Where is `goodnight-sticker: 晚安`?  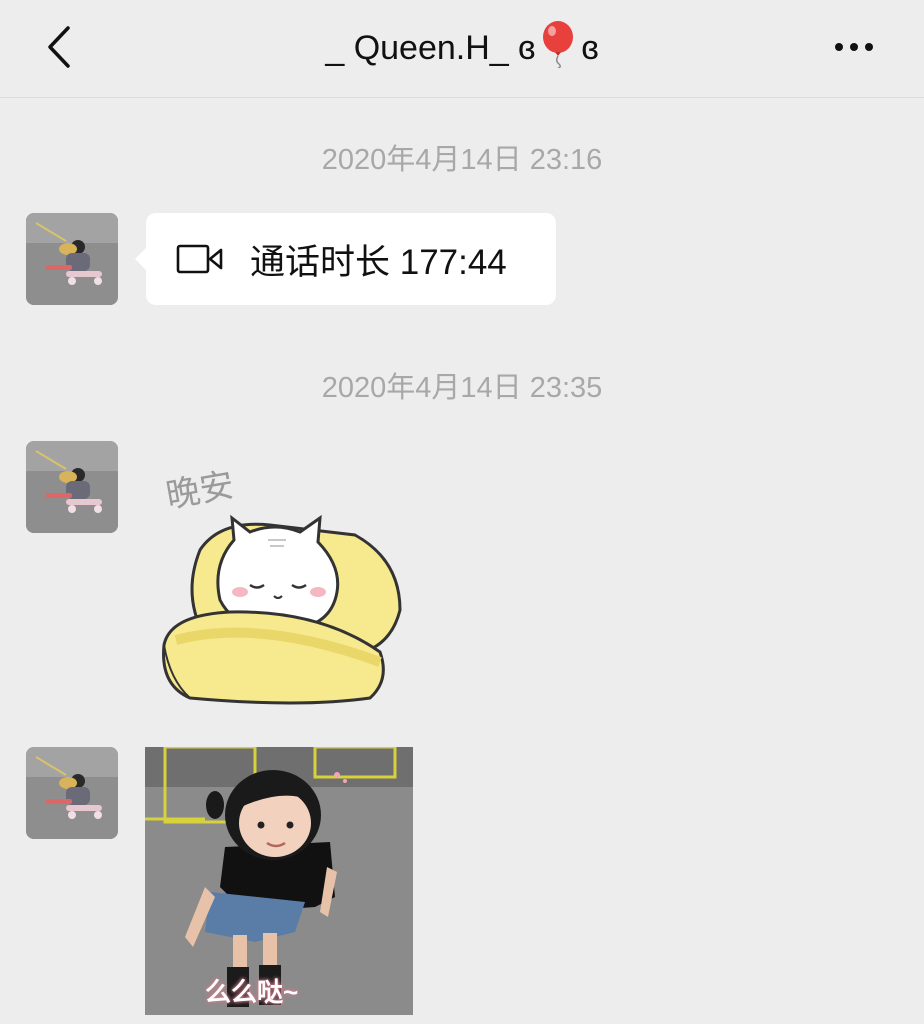
goodnight-sticker: 晚安 is located at coordinates (285, 580).